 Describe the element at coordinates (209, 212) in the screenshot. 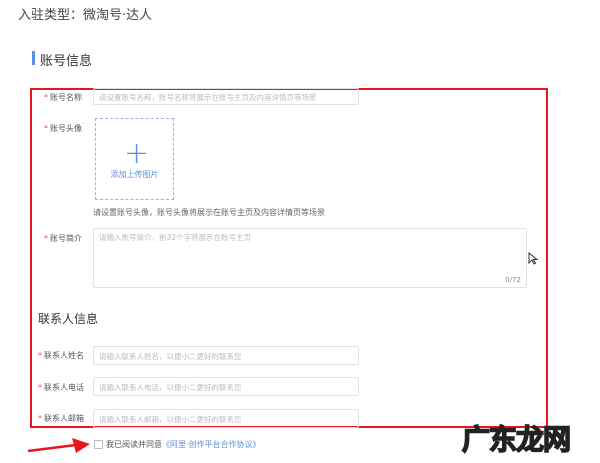

I see `avatar-hint: 请设置账号头像，账号头像将展示在账号主页及内容详情页等场景` at that location.